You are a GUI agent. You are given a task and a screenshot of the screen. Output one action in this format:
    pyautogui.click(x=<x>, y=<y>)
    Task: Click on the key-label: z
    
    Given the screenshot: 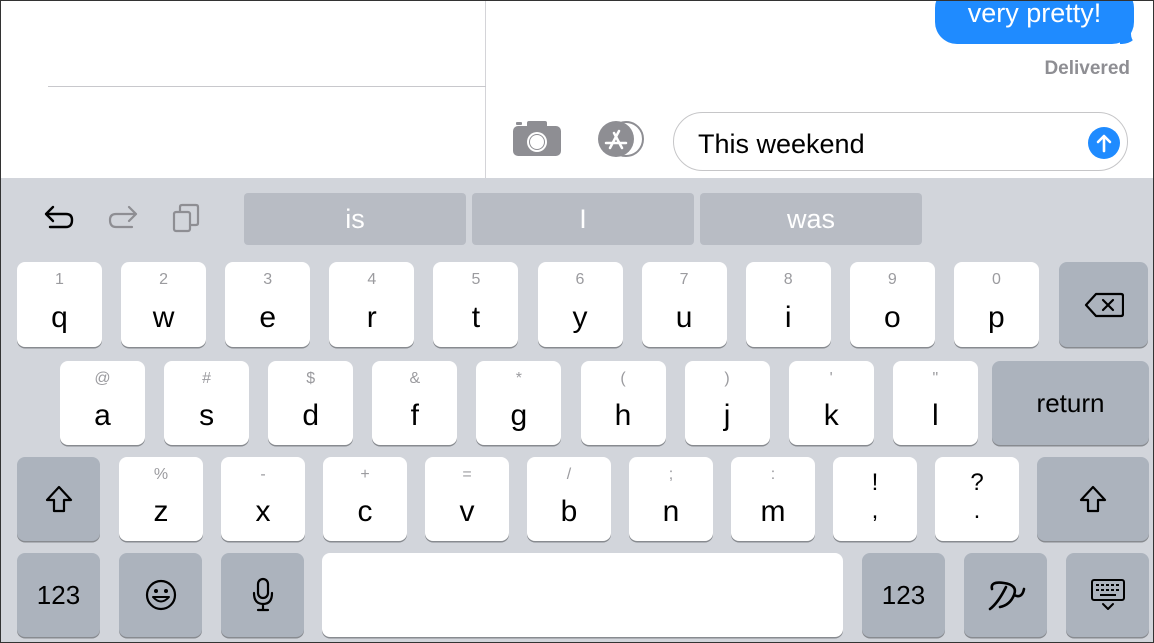 What is the action you would take?
    pyautogui.click(x=161, y=511)
    